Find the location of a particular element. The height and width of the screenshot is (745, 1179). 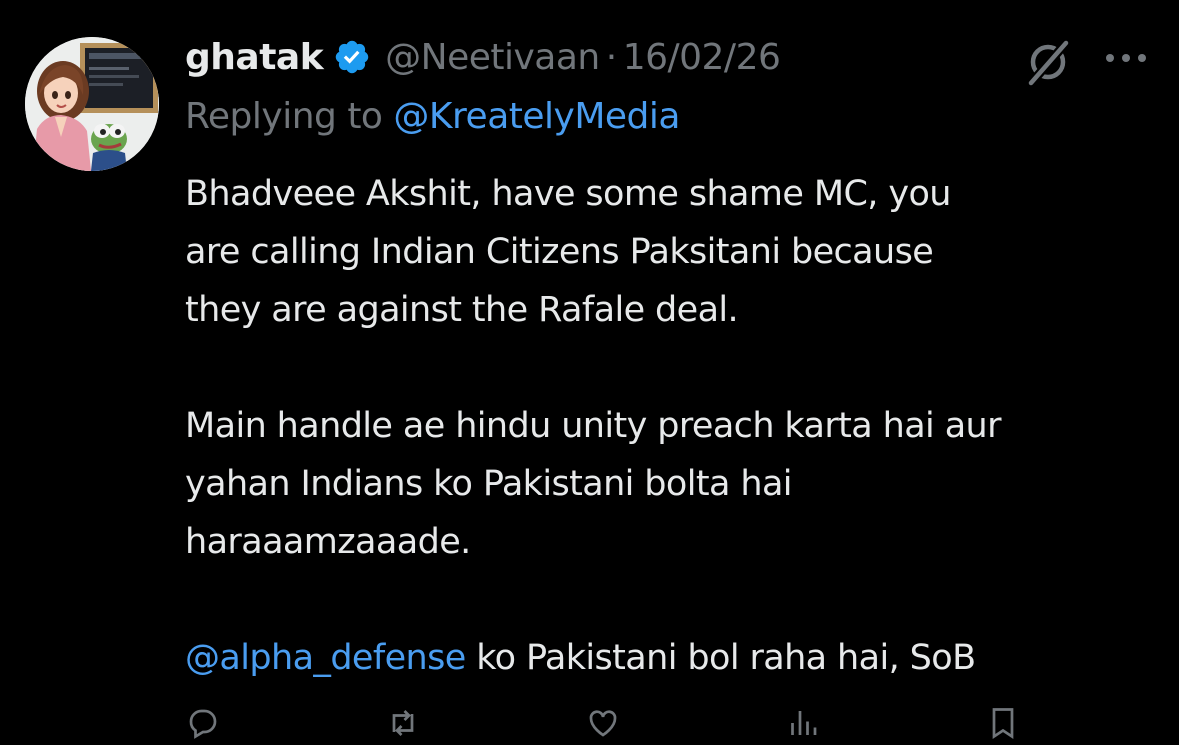

tweet-header: ghatak @Neetivaan · 16/02/26 is located at coordinates (483, 57).